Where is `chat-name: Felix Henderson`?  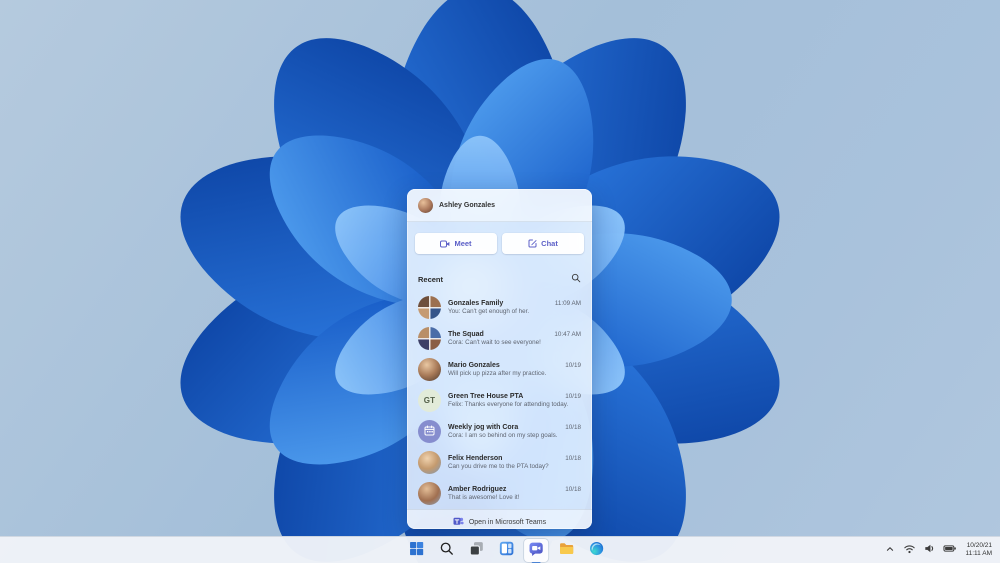
chat-name: Felix Henderson is located at coordinates (475, 458).